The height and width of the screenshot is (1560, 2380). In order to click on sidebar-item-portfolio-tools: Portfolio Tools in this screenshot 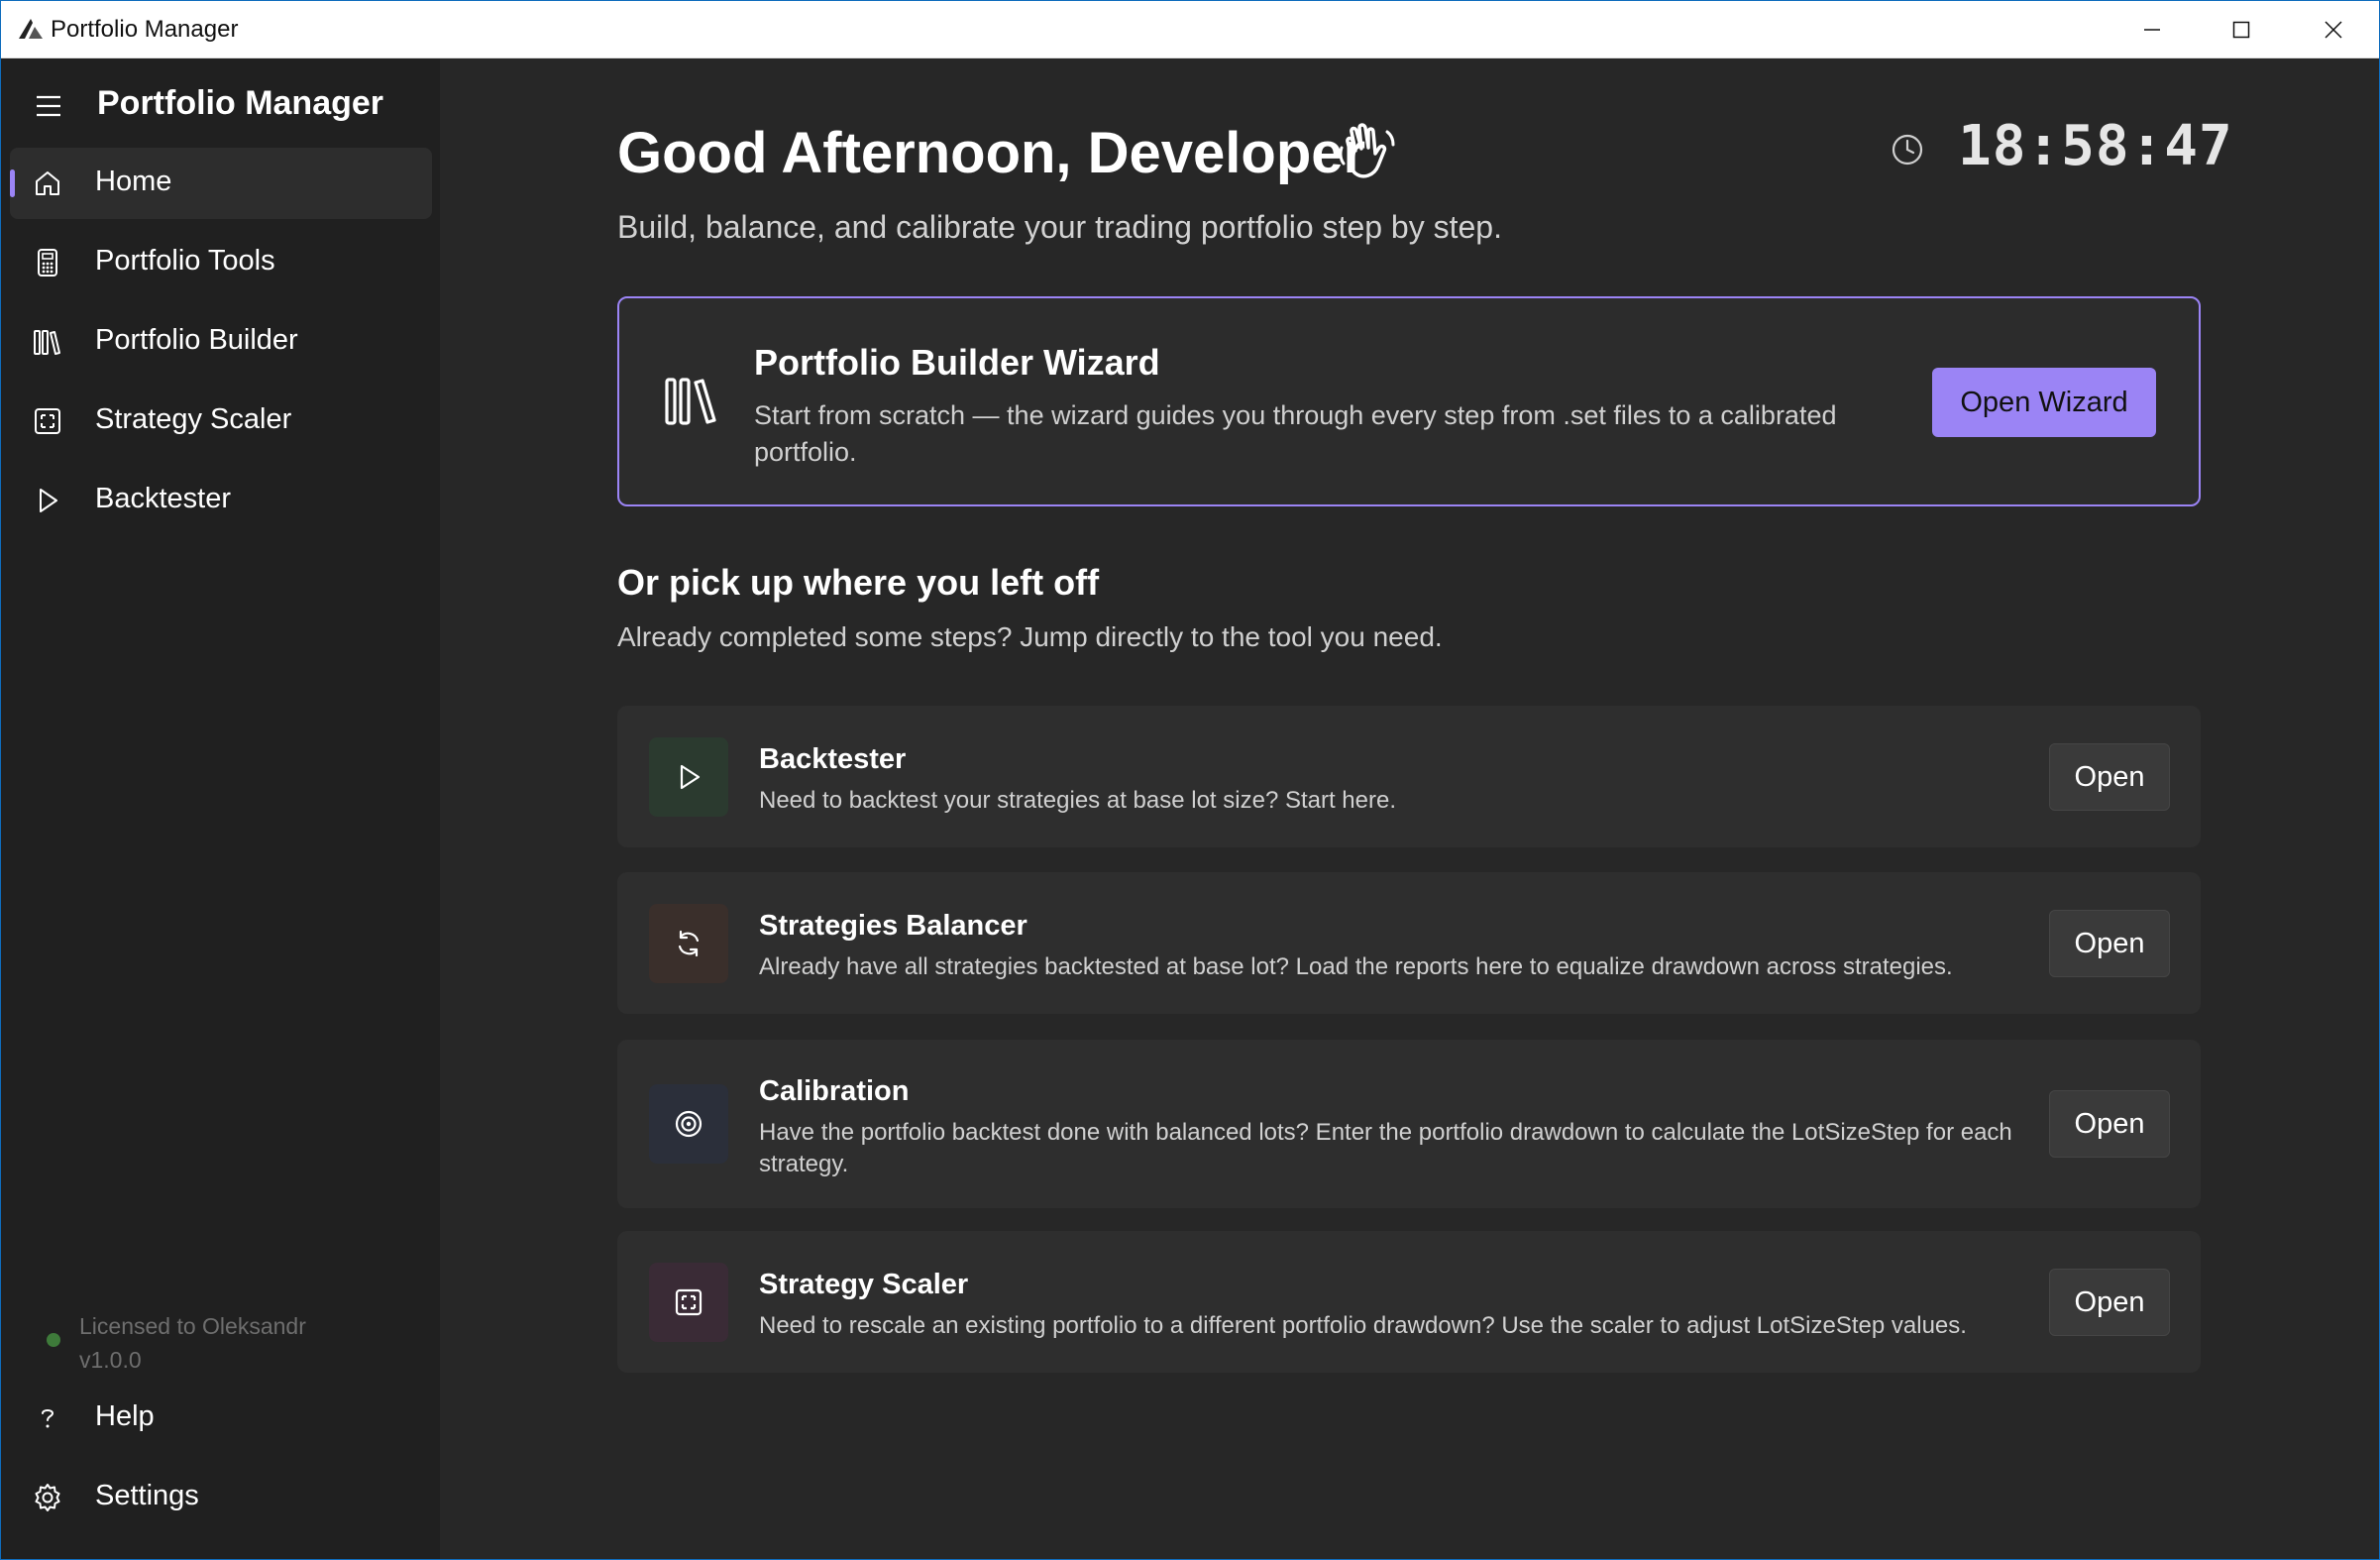, I will do `click(221, 262)`.